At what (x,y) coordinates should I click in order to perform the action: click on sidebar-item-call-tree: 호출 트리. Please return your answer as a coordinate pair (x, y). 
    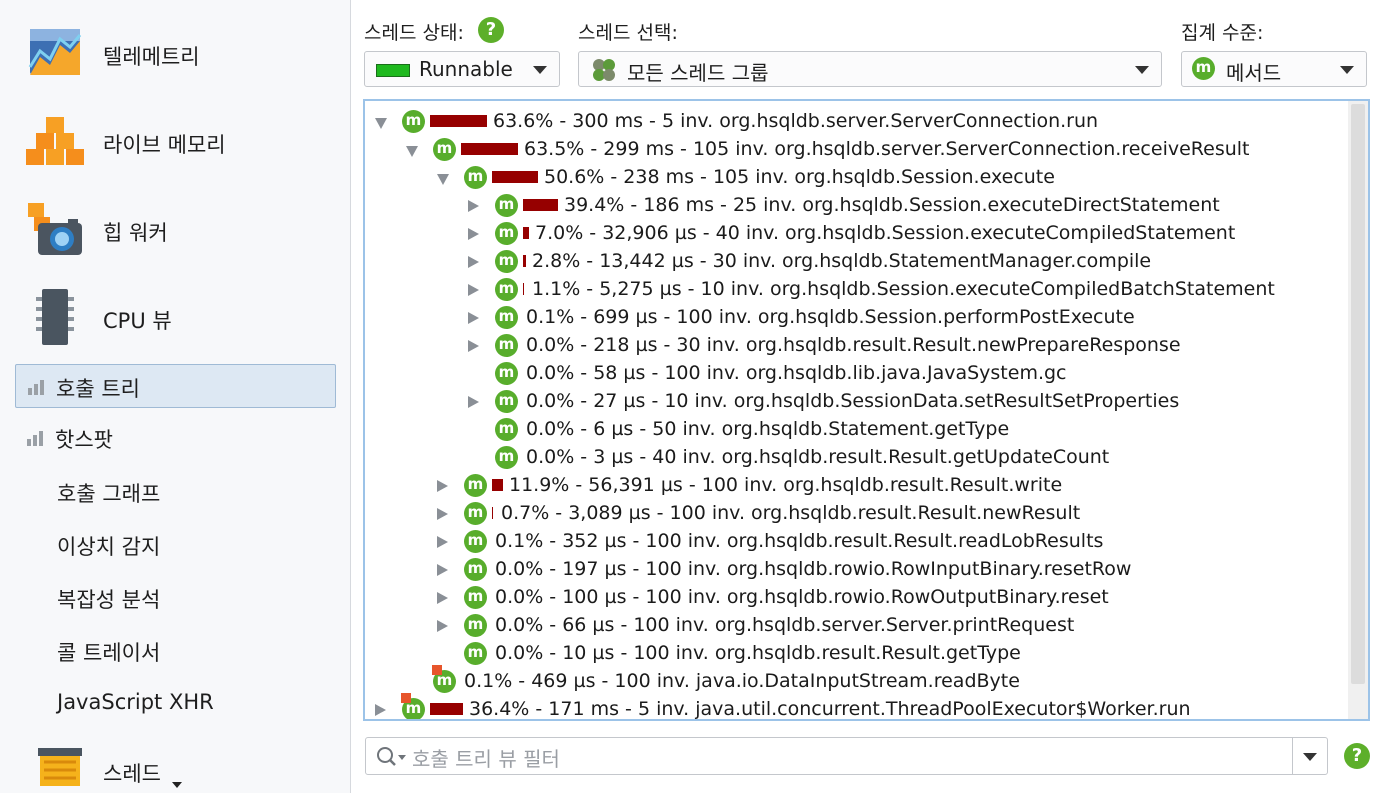
    Looking at the image, I should click on (175, 386).